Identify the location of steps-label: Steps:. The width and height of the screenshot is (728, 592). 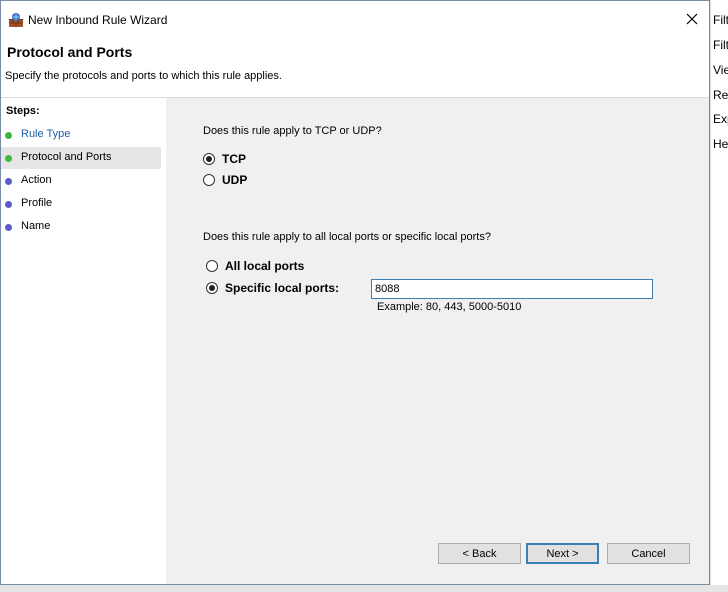
(23, 111).